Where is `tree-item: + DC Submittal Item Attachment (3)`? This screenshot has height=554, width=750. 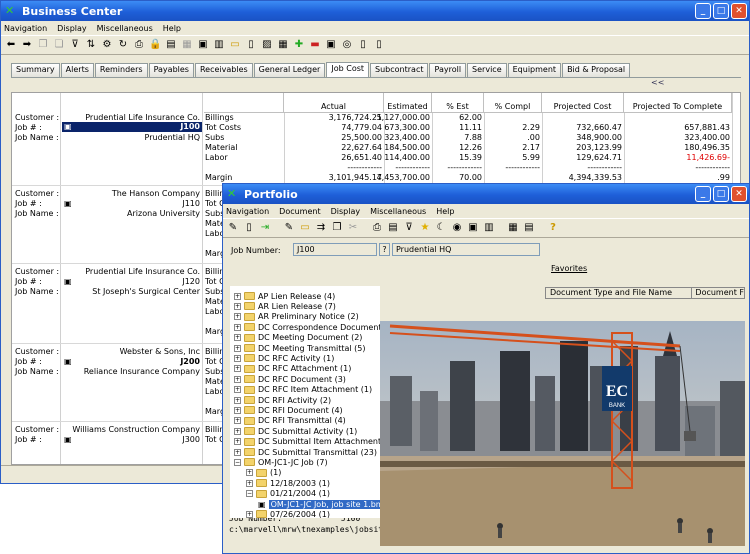 tree-item: + DC Submittal Item Attachment (3) is located at coordinates (307, 442).